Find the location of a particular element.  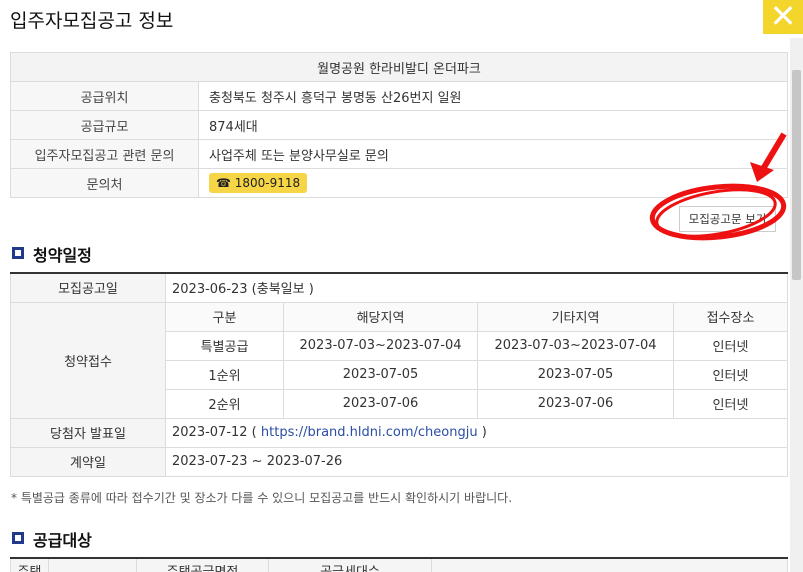

row-type: 특별공급 is located at coordinates (224, 345).